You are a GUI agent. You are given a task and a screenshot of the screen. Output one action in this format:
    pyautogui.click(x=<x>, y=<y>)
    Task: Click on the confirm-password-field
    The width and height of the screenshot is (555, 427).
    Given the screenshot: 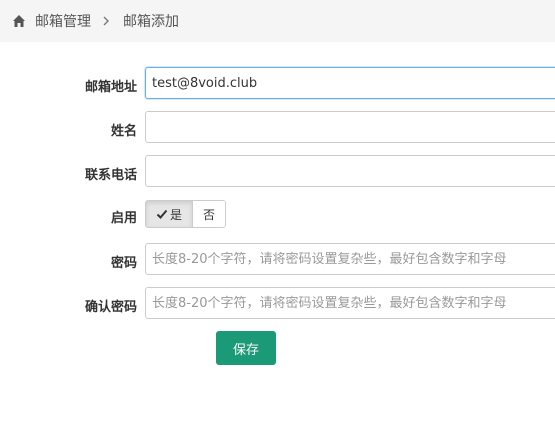 What is the action you would take?
    pyautogui.click(x=350, y=303)
    